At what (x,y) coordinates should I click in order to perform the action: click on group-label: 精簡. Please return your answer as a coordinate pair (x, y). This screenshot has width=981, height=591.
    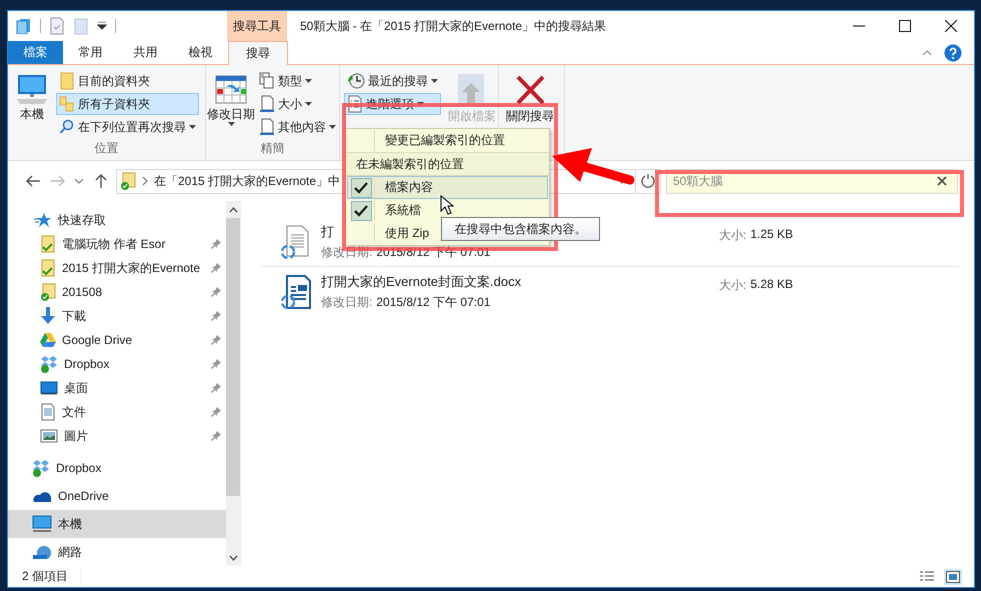
    Looking at the image, I should click on (272, 148).